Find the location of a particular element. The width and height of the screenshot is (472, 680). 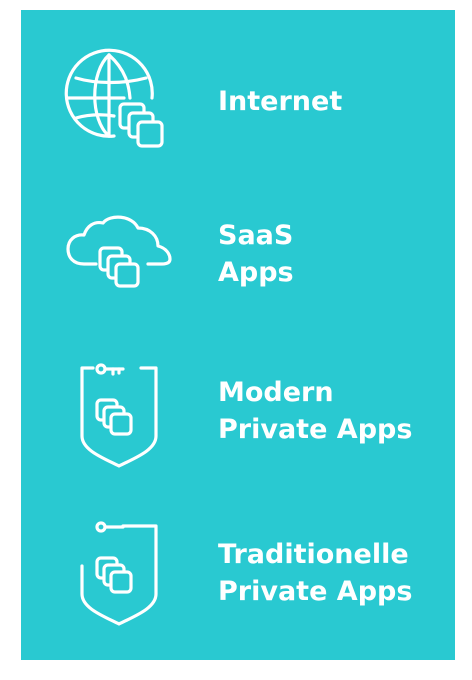

item-label-traditional-private-apps: Traditionelle Private Apps is located at coordinates (315, 573).